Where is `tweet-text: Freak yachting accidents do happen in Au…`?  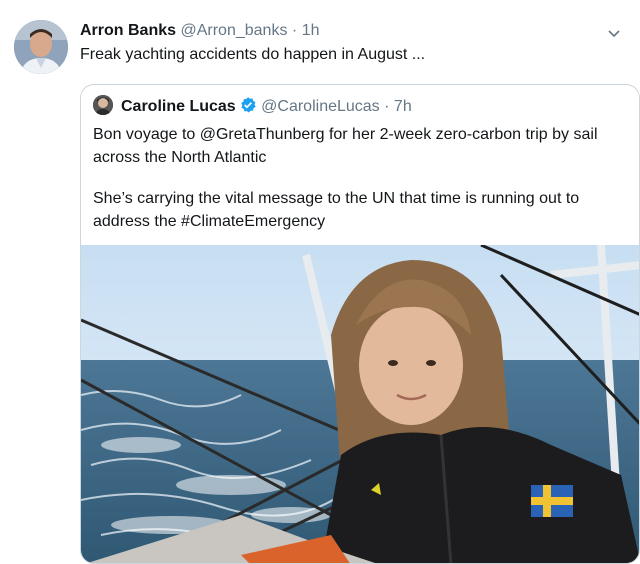 tweet-text: Freak yachting accidents do happen in Au… is located at coordinates (253, 54).